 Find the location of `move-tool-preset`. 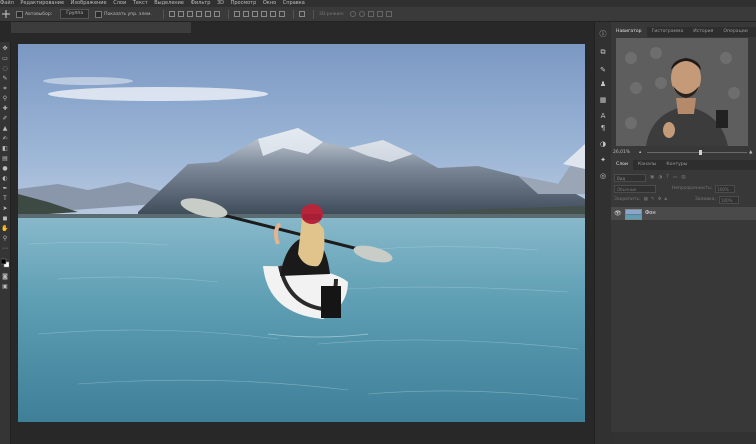

move-tool-preset is located at coordinates (6, 14).